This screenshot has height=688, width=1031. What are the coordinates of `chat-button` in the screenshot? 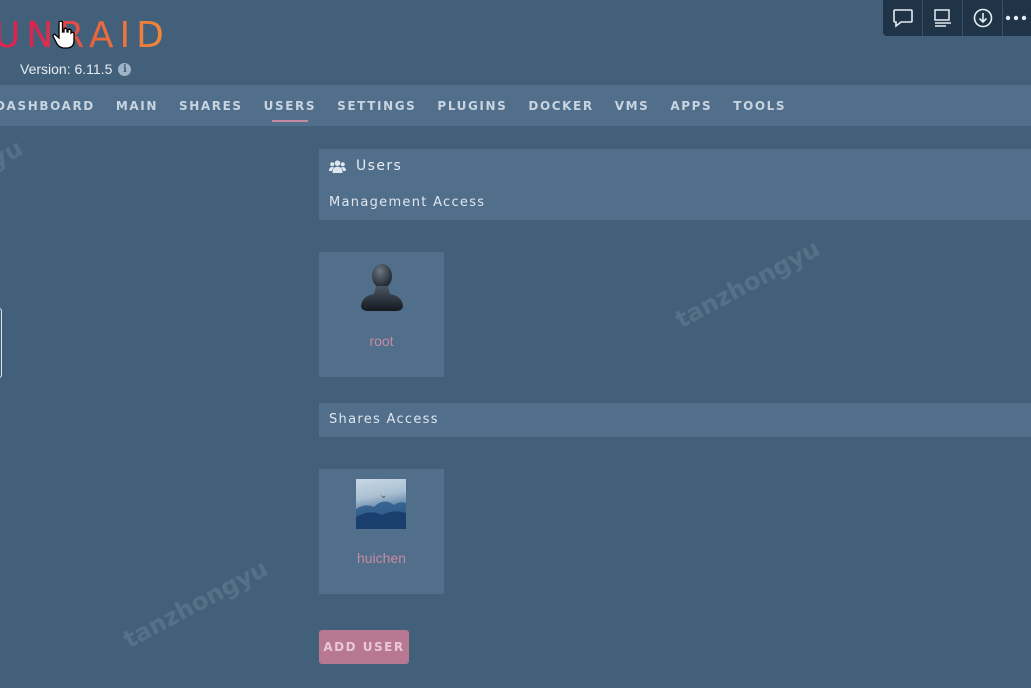 It's located at (903, 18).